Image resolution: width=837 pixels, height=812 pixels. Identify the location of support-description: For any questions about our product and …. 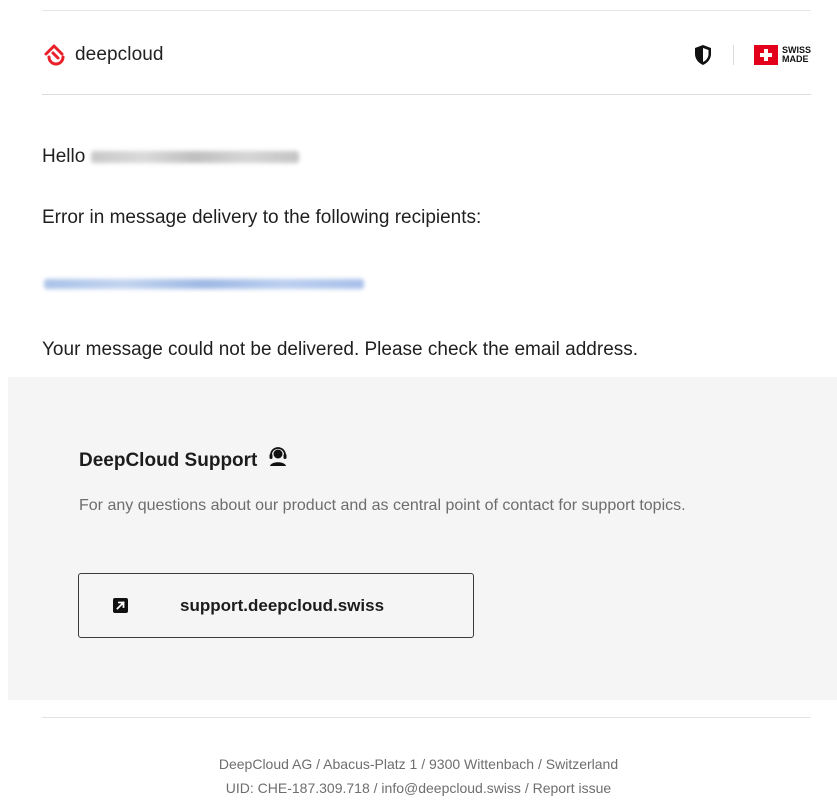
(382, 505).